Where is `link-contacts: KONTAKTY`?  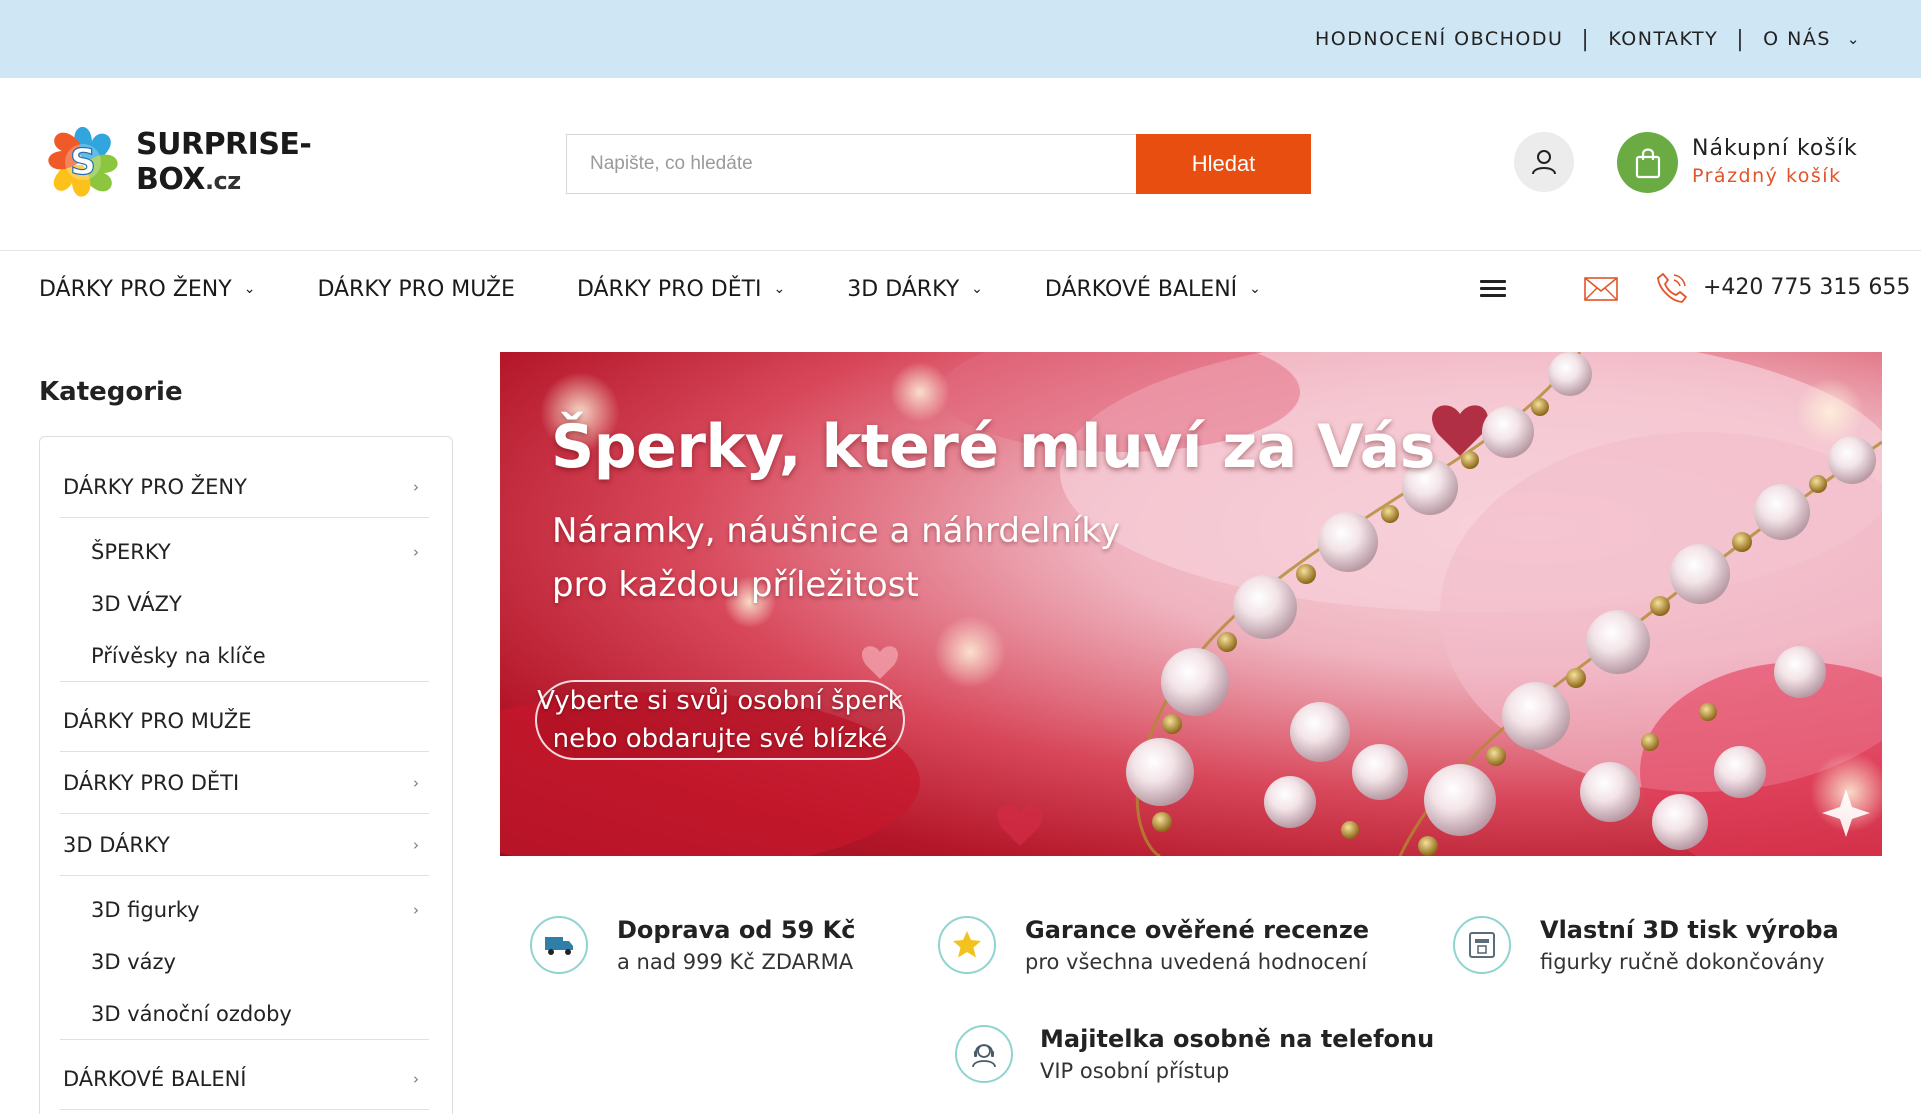
link-contacts: KONTAKTY is located at coordinates (1663, 39).